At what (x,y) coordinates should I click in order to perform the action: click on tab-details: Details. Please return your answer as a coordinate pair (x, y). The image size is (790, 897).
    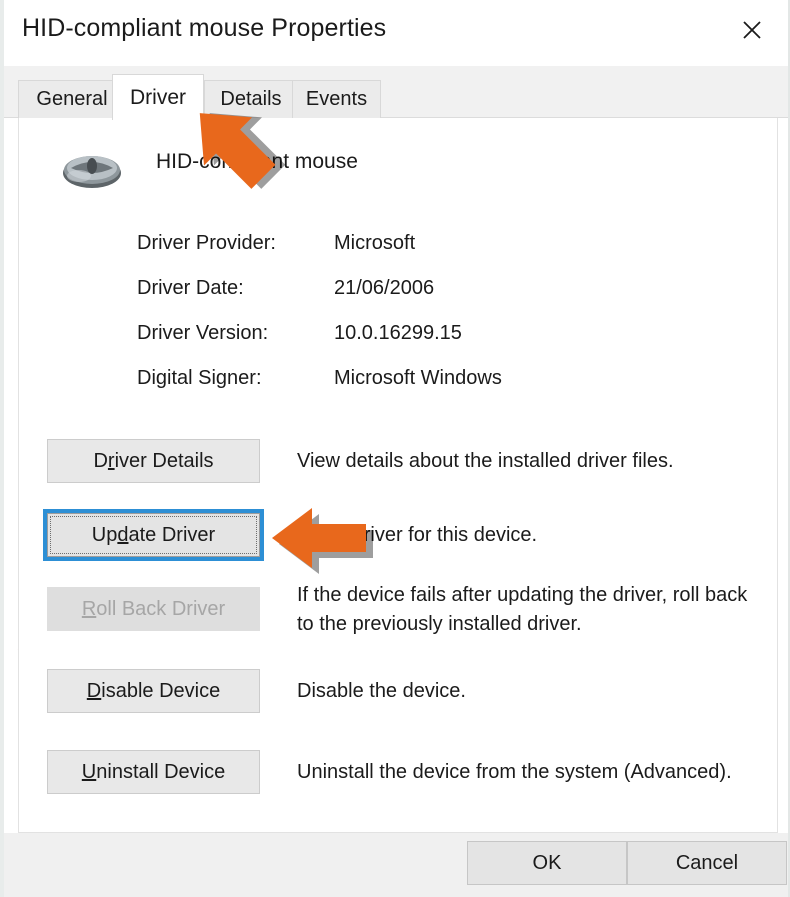
    Looking at the image, I should click on (251, 99).